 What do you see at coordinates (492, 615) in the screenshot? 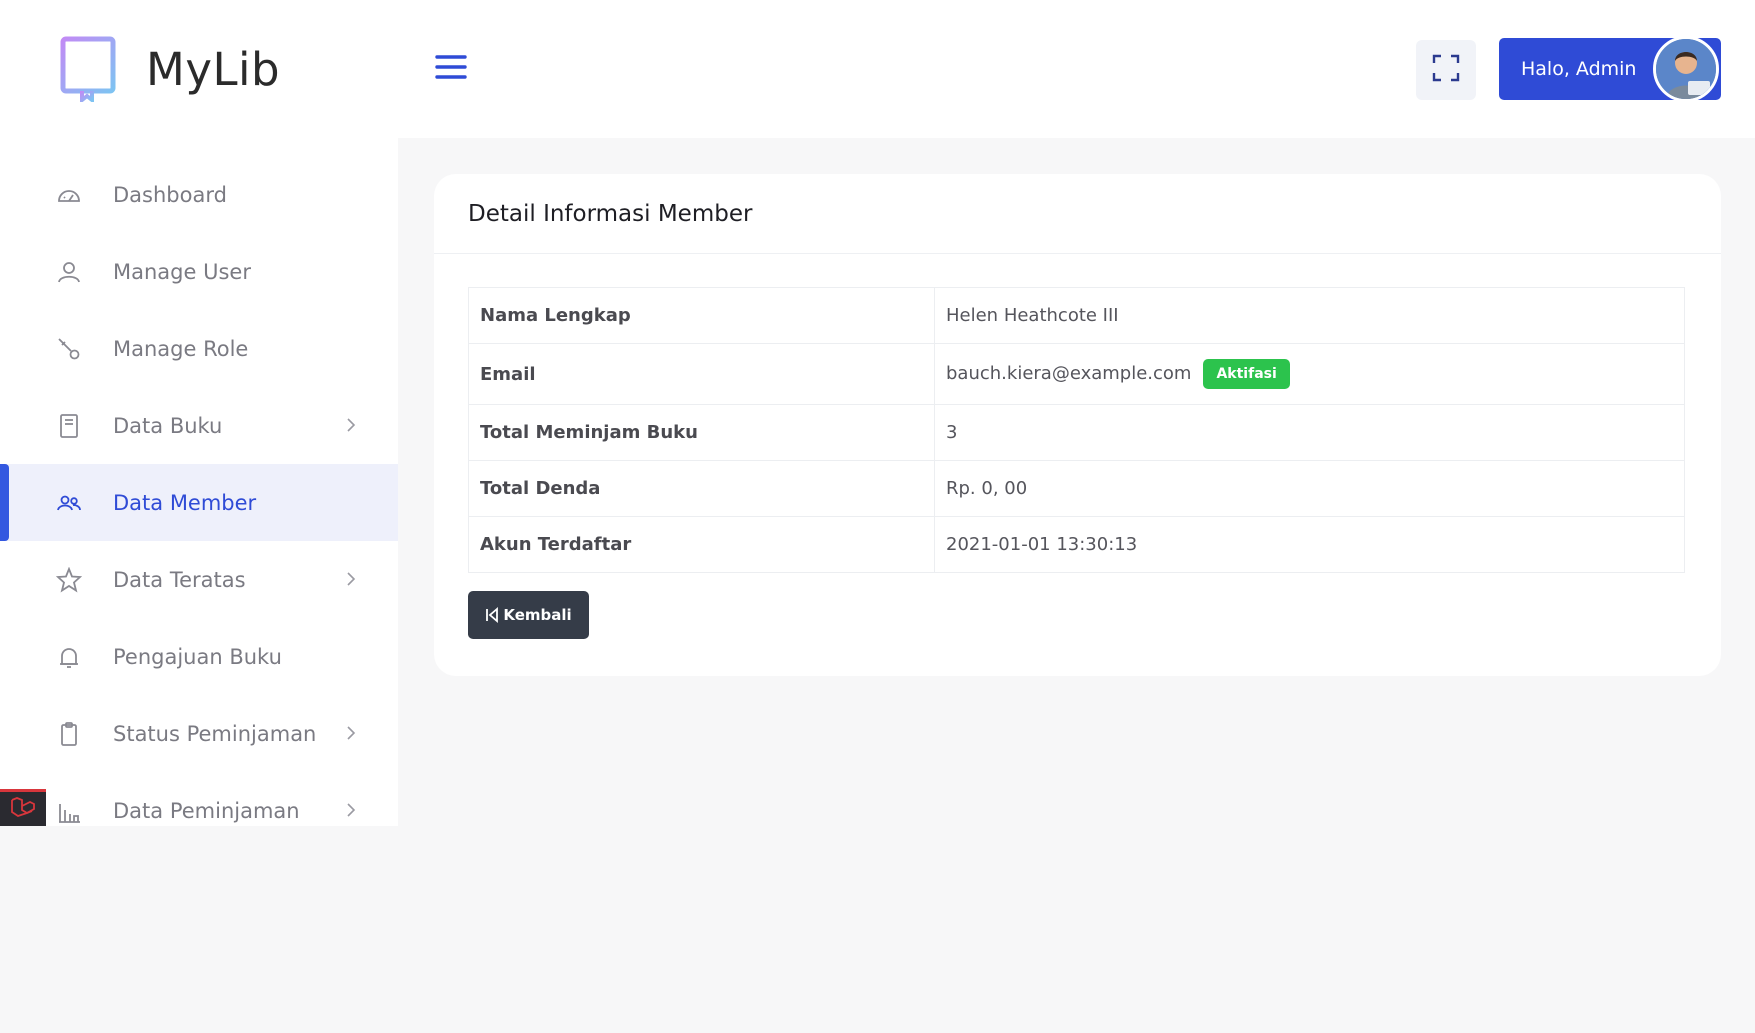
I see `skip-back-icon` at bounding box center [492, 615].